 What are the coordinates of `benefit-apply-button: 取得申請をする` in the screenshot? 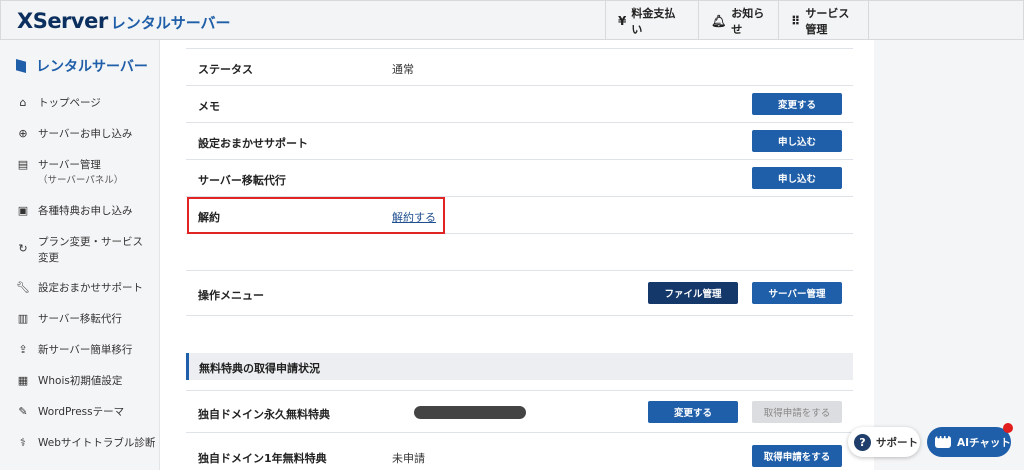 It's located at (797, 456).